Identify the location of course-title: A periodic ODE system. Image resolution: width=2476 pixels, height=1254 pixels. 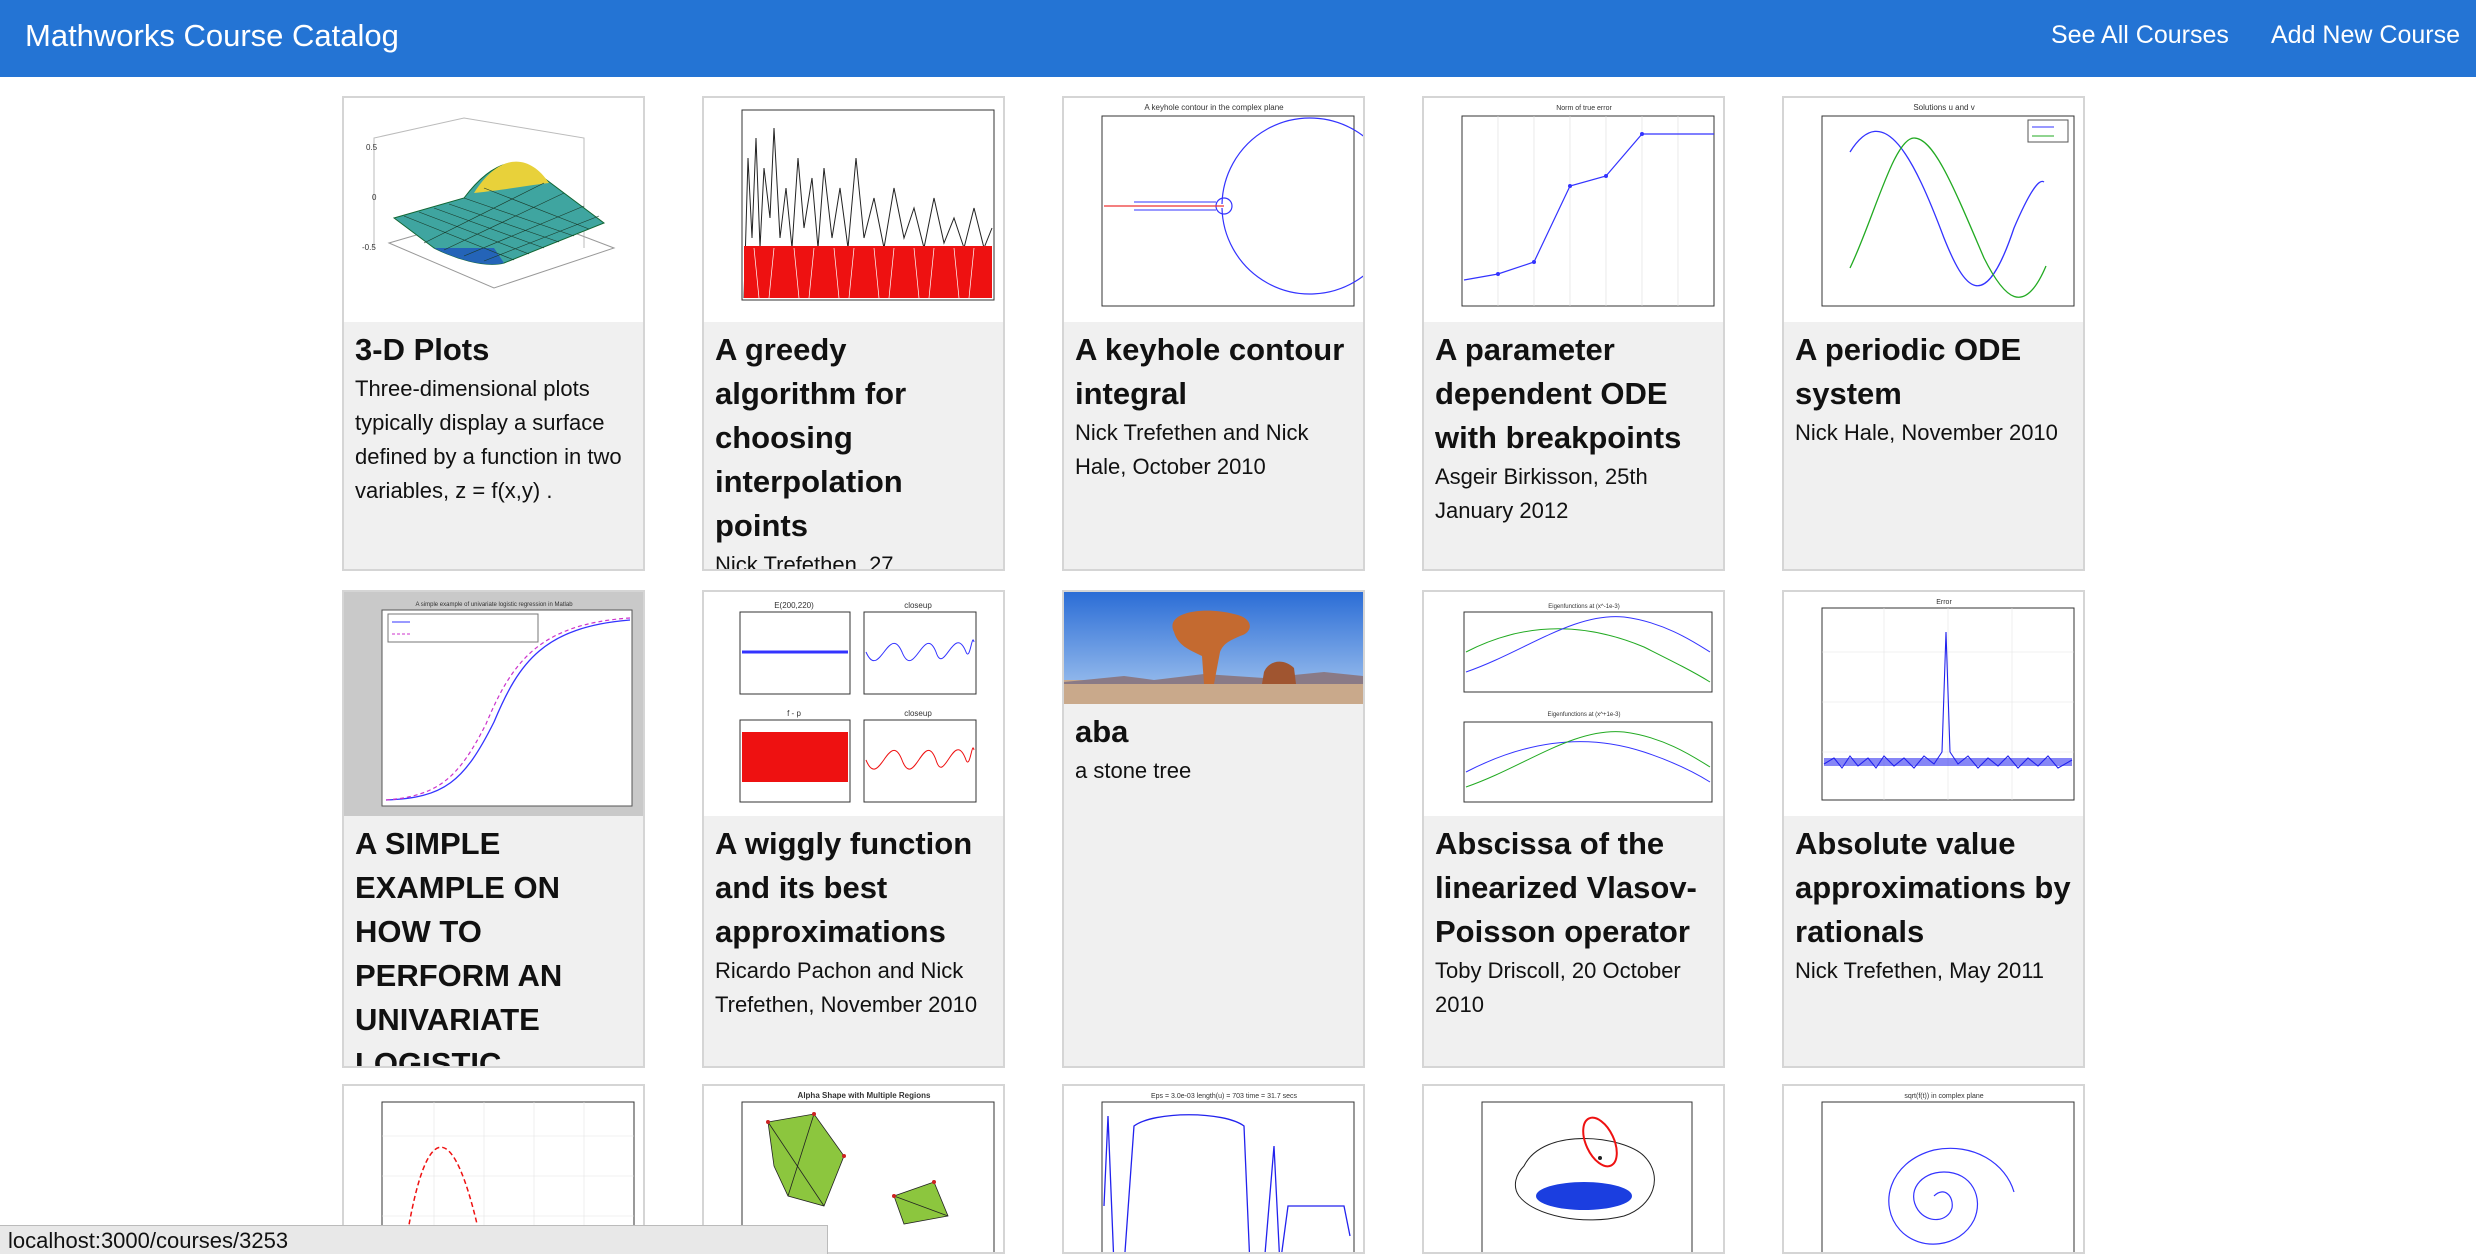
(1933, 372).